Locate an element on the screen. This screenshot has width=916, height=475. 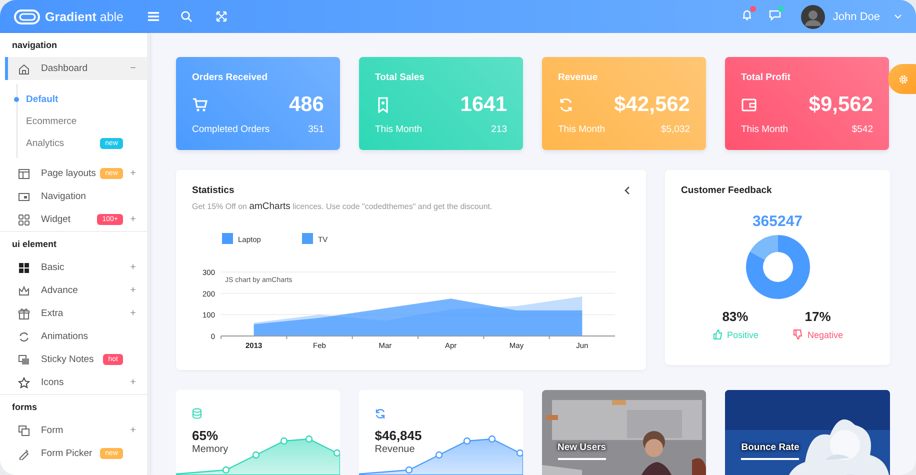
metric-label: Revenue is located at coordinates (395, 449).